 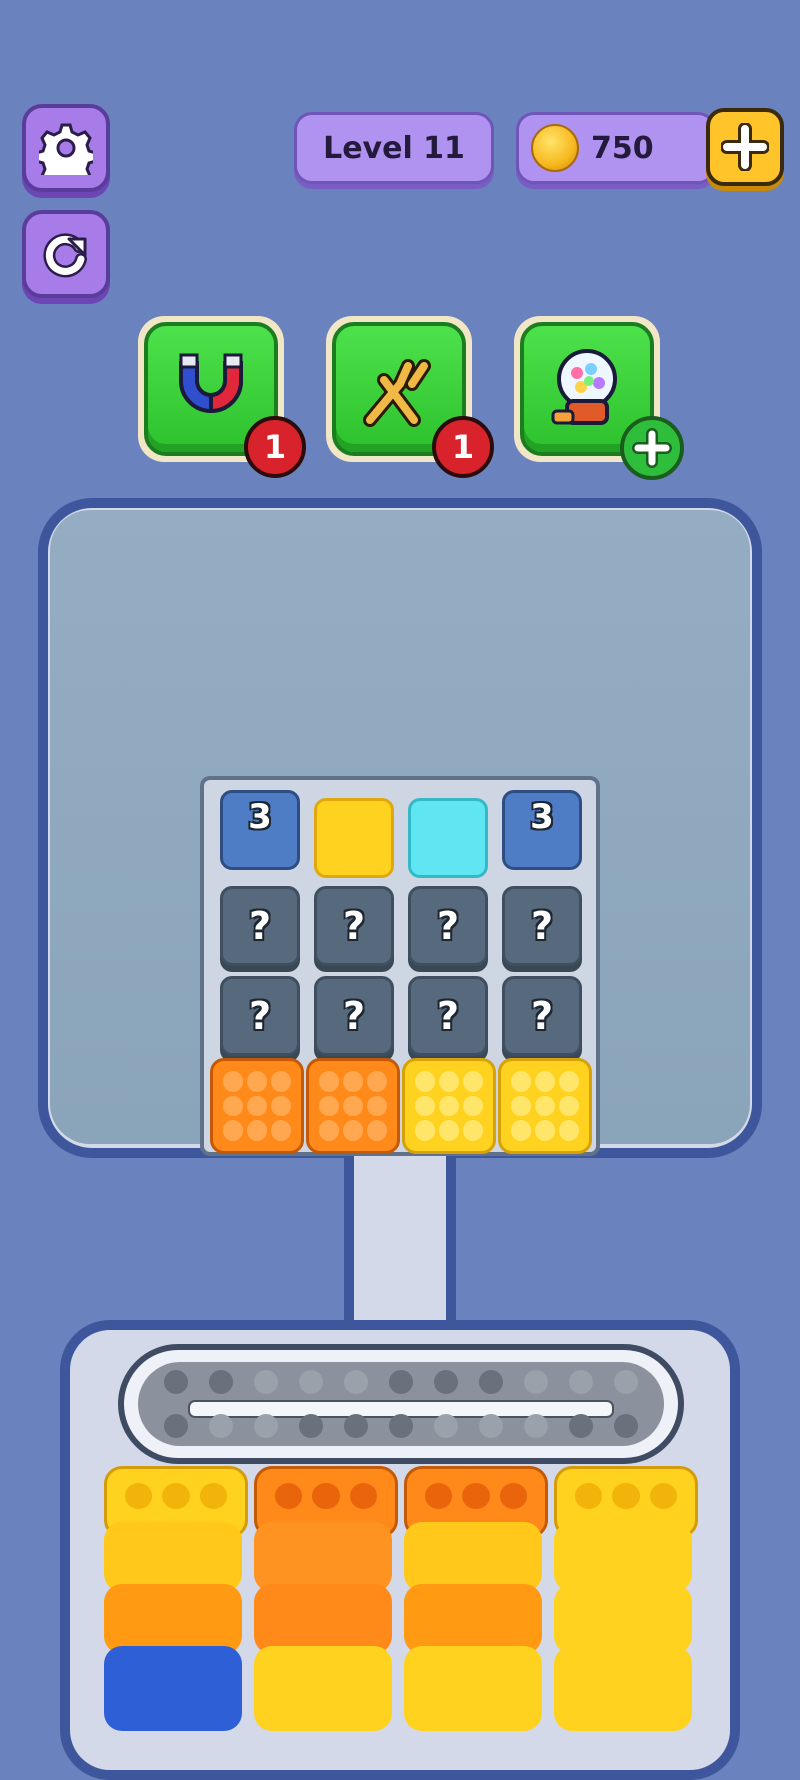 I want to click on magnet-count-badge: 1, so click(x=275, y=447).